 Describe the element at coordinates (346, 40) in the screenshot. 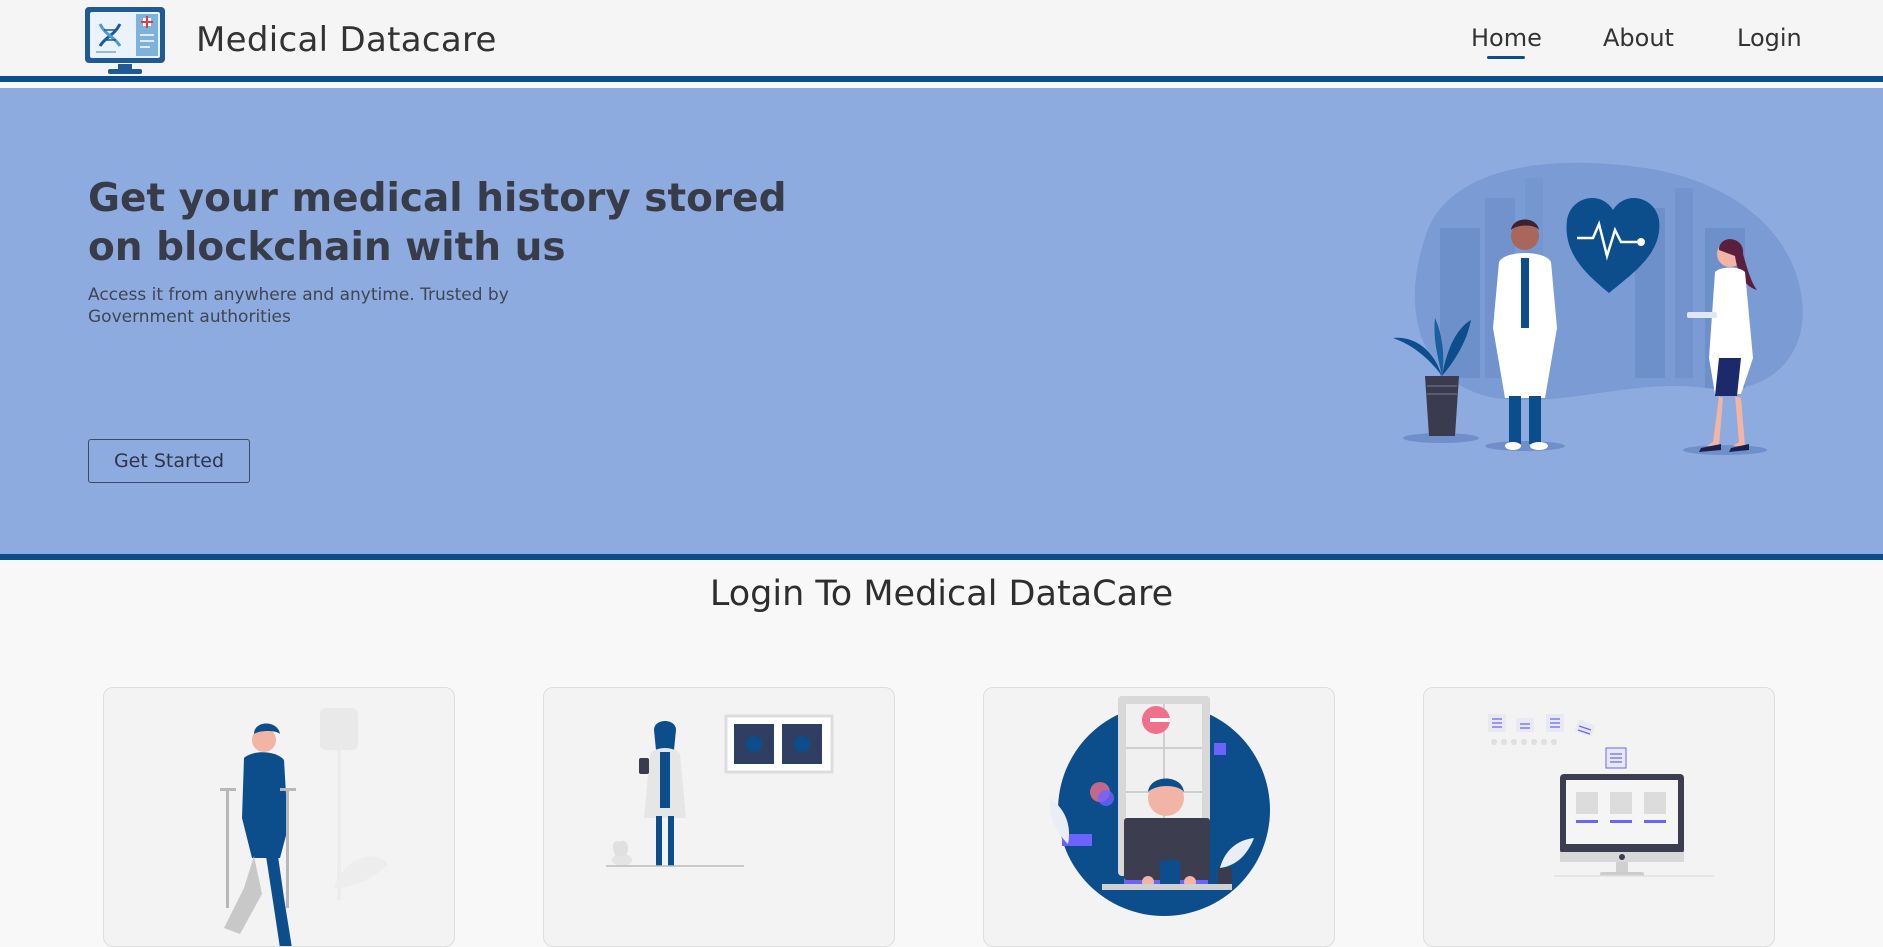

I see `brand-name: Medical Datacare` at that location.